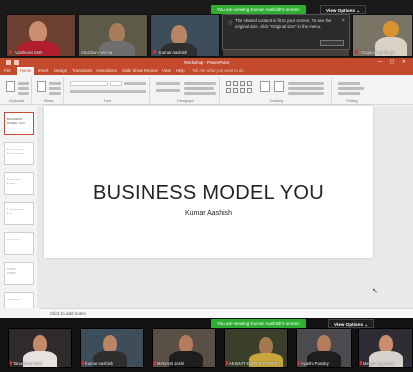 Image resolution: width=413 pixels, height=372 pixels. Describe the element at coordinates (200, 83) in the screenshot. I see `text-direction-option` at that location.